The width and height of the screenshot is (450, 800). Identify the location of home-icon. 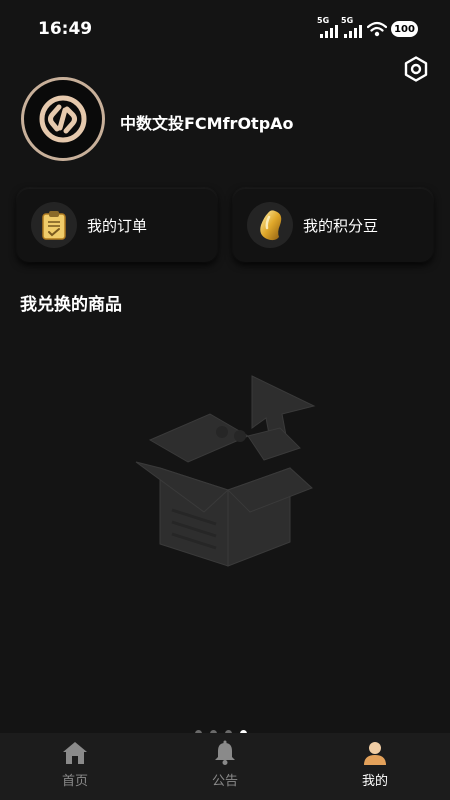
(75, 753).